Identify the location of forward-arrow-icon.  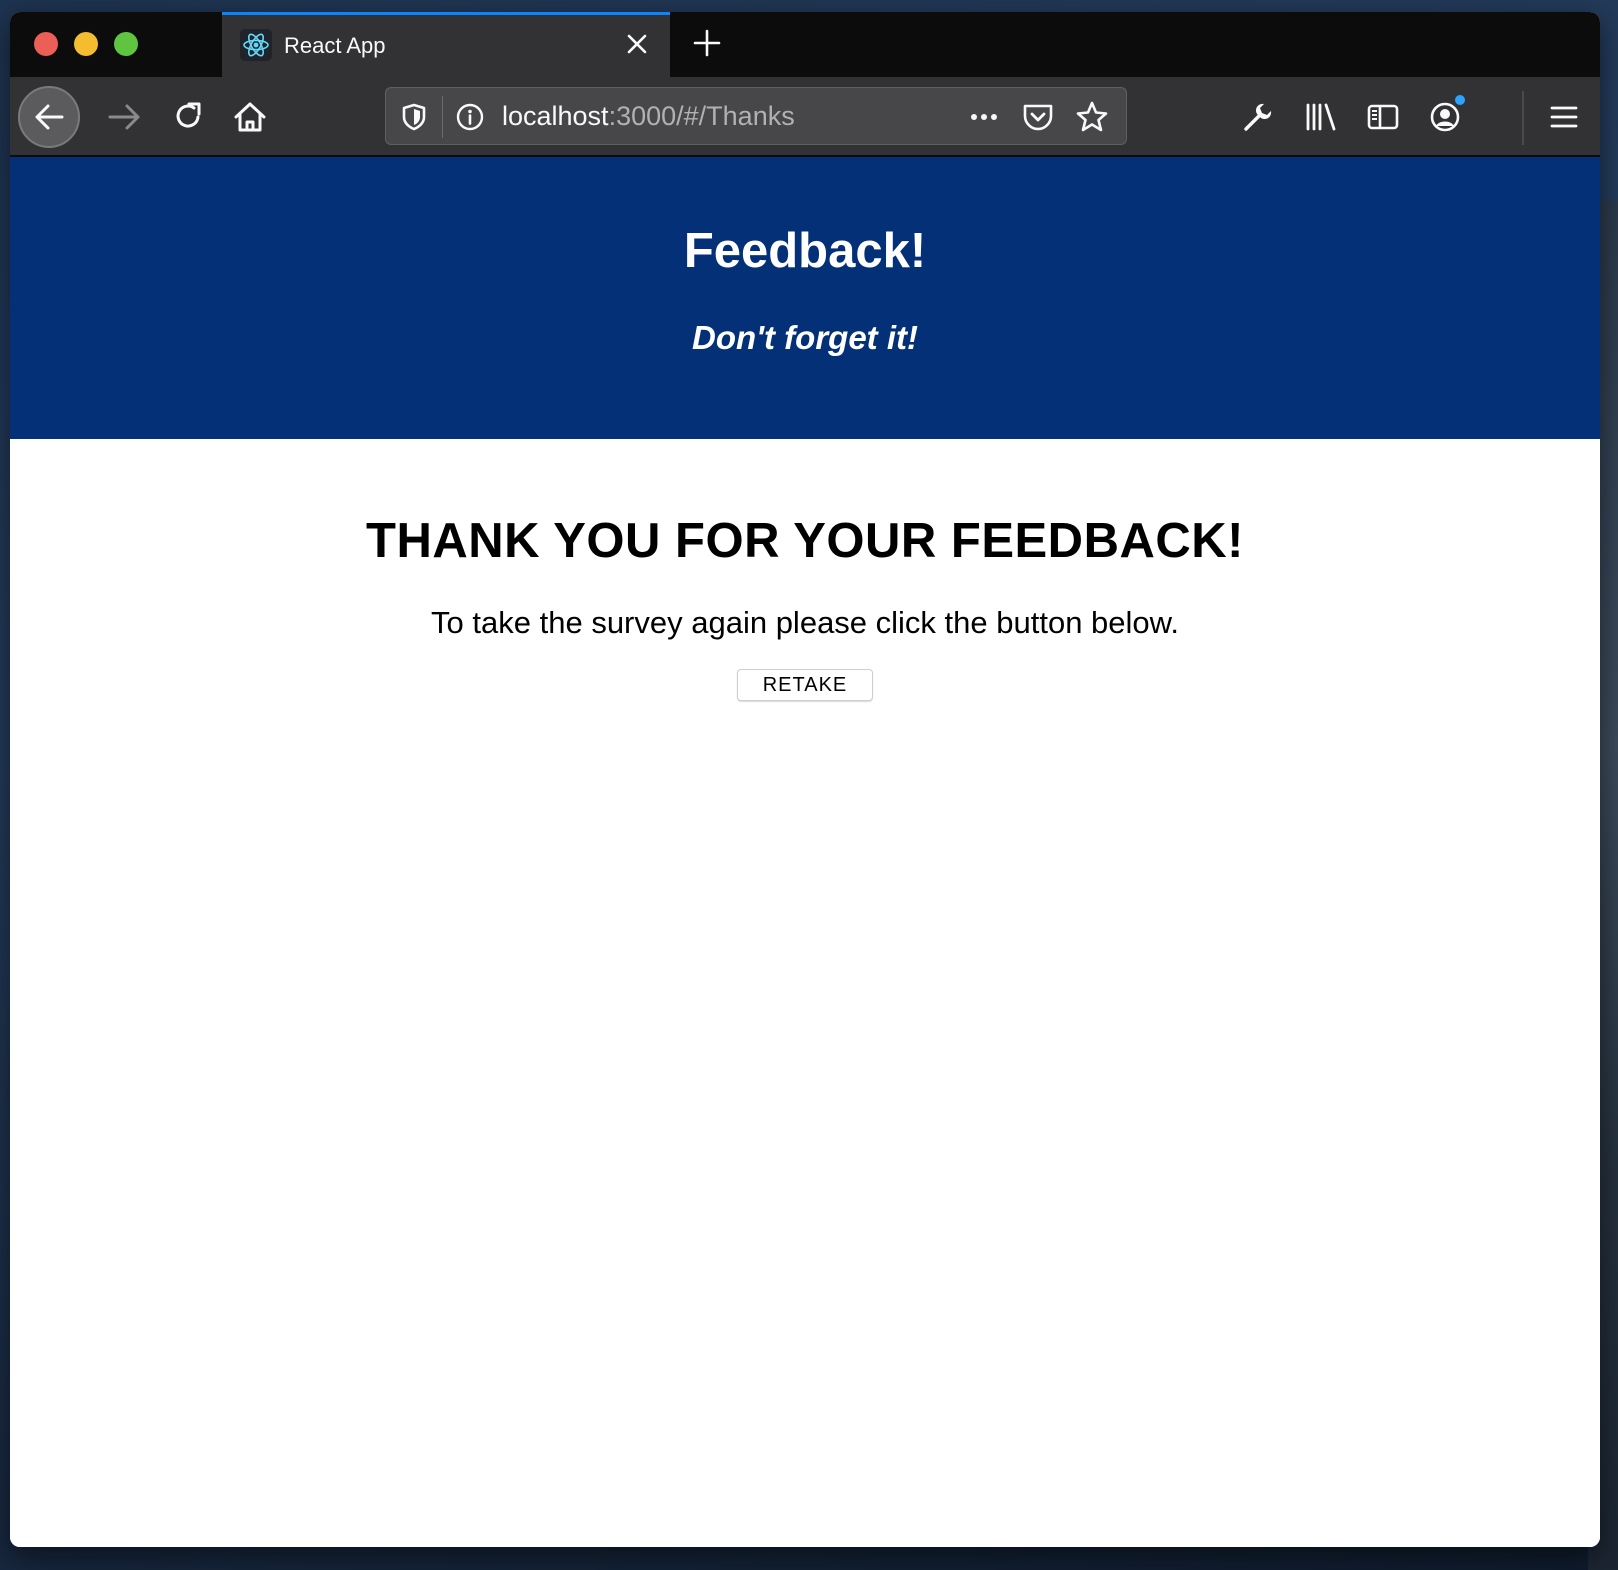
(125, 117).